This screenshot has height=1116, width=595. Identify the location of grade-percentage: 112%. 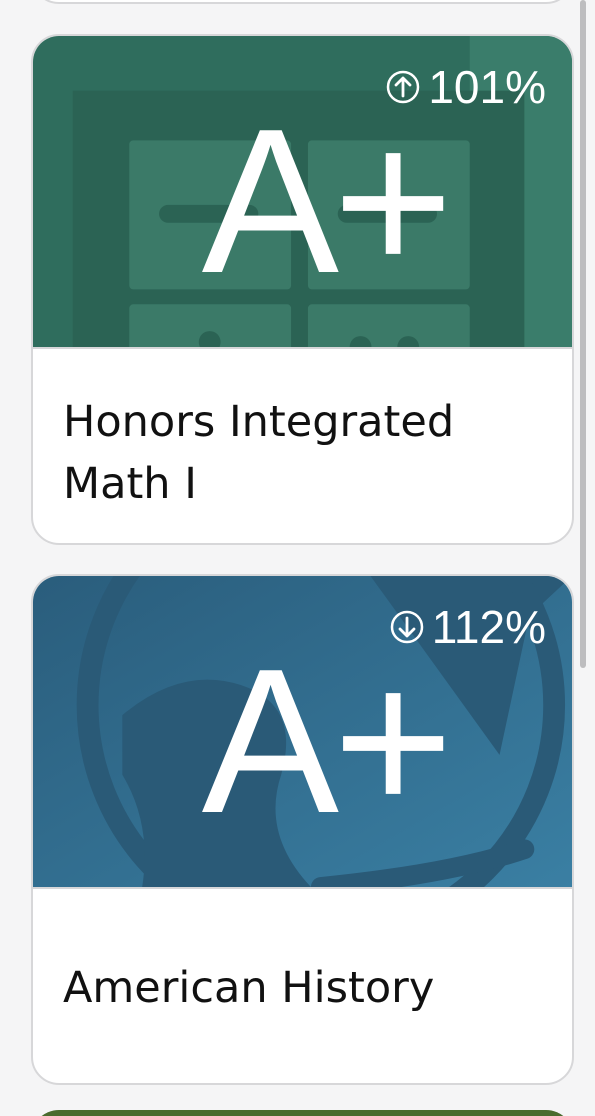
(468, 627).